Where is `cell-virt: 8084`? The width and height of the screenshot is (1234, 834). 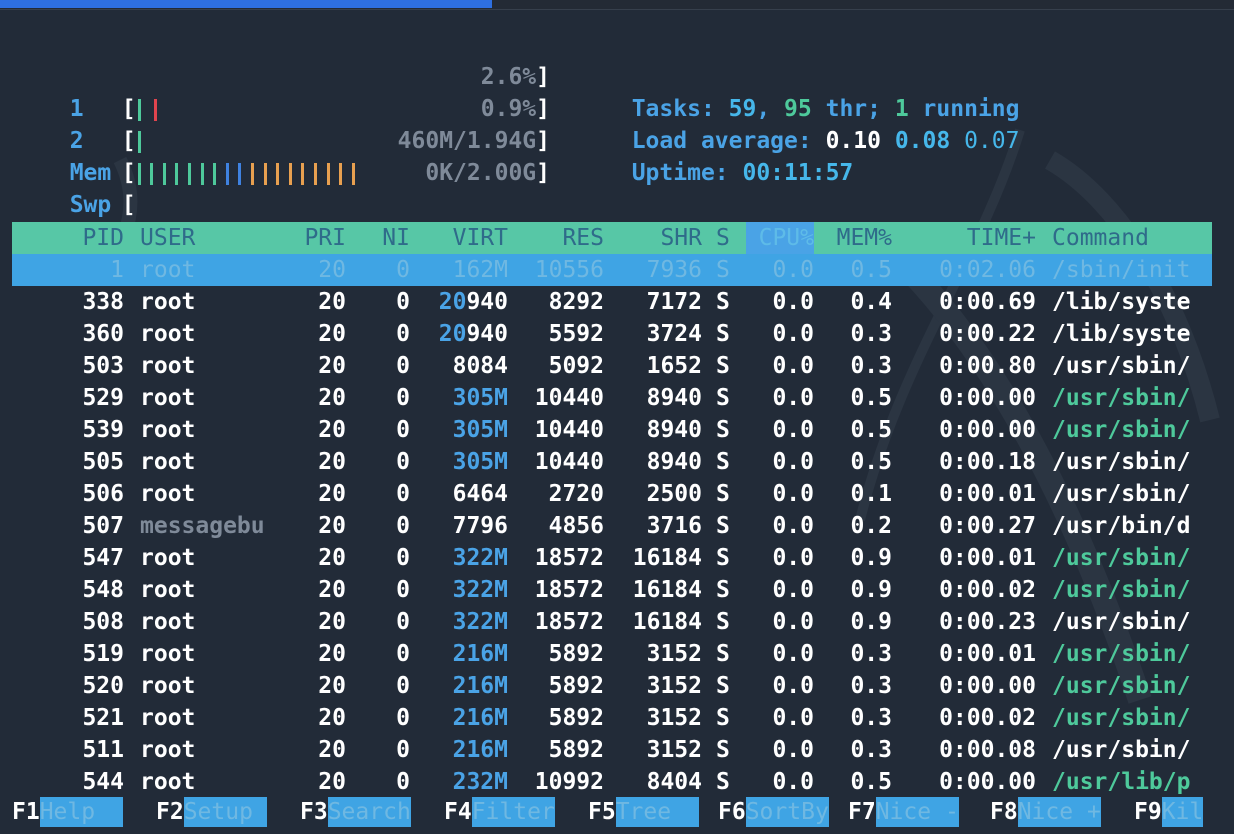 cell-virt: 8084 is located at coordinates (480, 366).